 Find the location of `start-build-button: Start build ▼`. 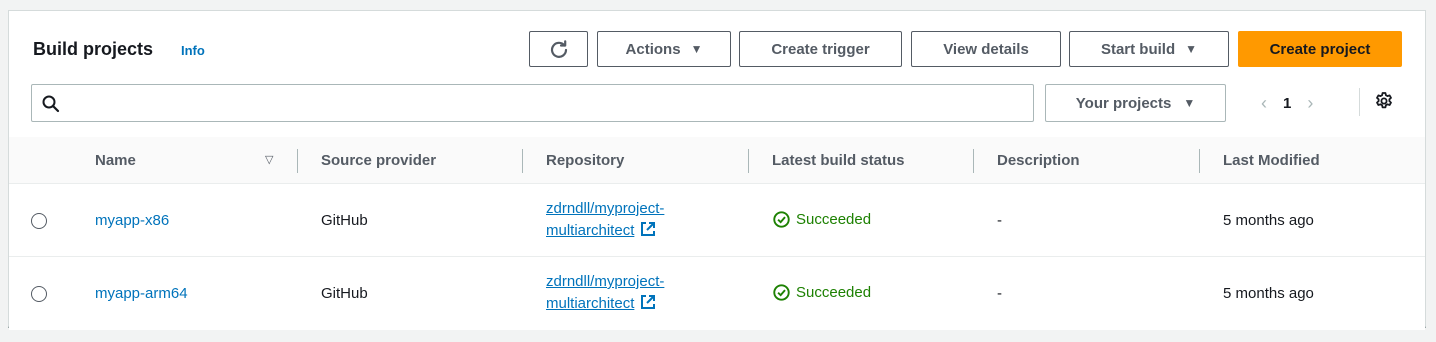

start-build-button: Start build ▼ is located at coordinates (1149, 49).